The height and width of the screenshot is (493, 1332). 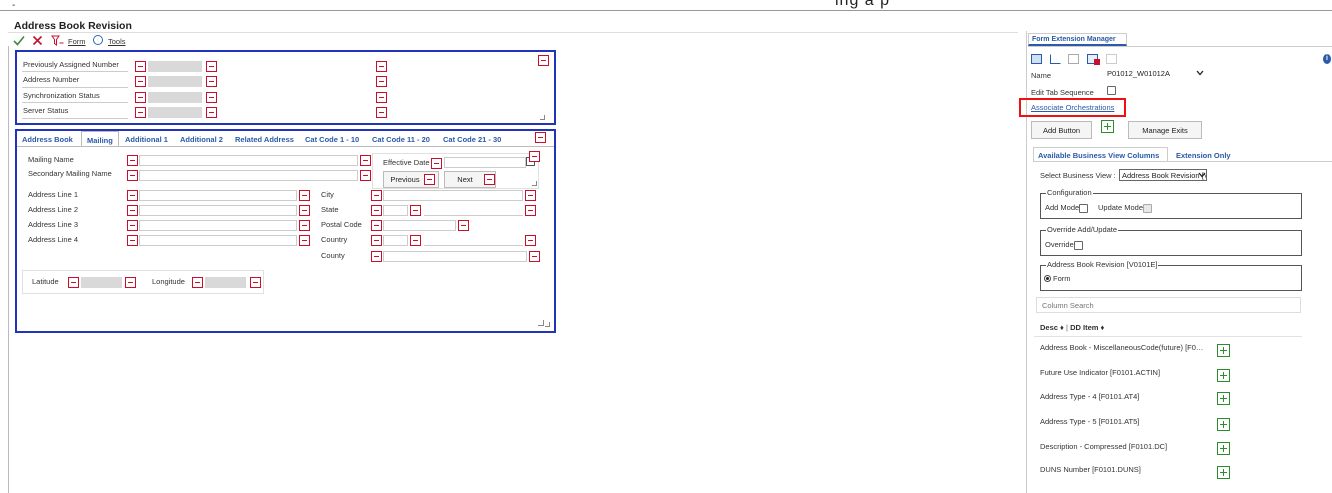 What do you see at coordinates (1036, 59) in the screenshot?
I see `save-icon` at bounding box center [1036, 59].